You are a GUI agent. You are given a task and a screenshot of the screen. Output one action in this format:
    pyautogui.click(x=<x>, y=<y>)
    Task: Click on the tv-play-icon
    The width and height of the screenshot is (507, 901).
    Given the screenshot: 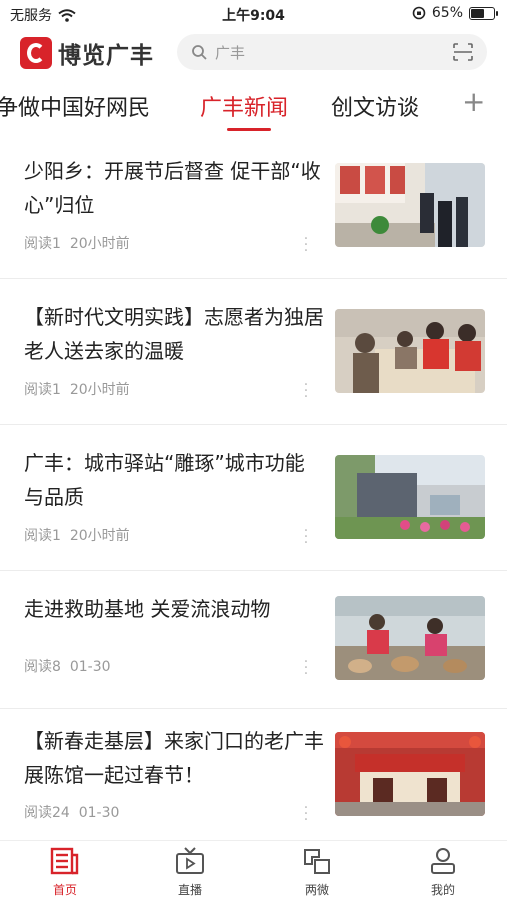 What is the action you would take?
    pyautogui.click(x=190, y=860)
    